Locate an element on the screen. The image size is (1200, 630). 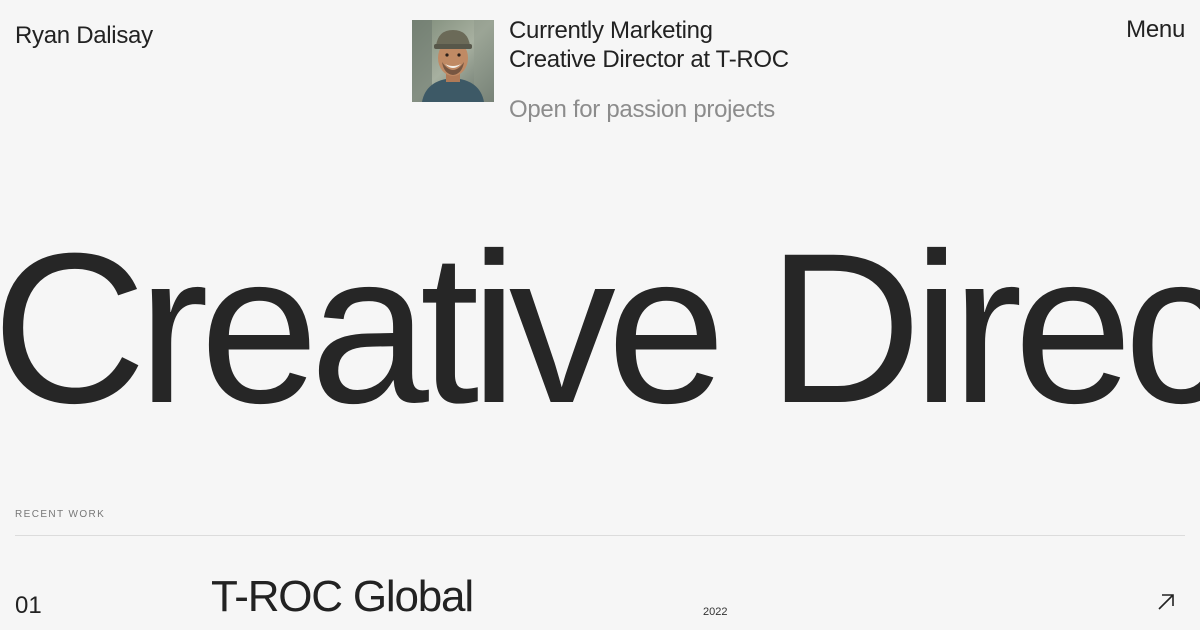
availability-text: Open for passion projects is located at coordinates (642, 109).